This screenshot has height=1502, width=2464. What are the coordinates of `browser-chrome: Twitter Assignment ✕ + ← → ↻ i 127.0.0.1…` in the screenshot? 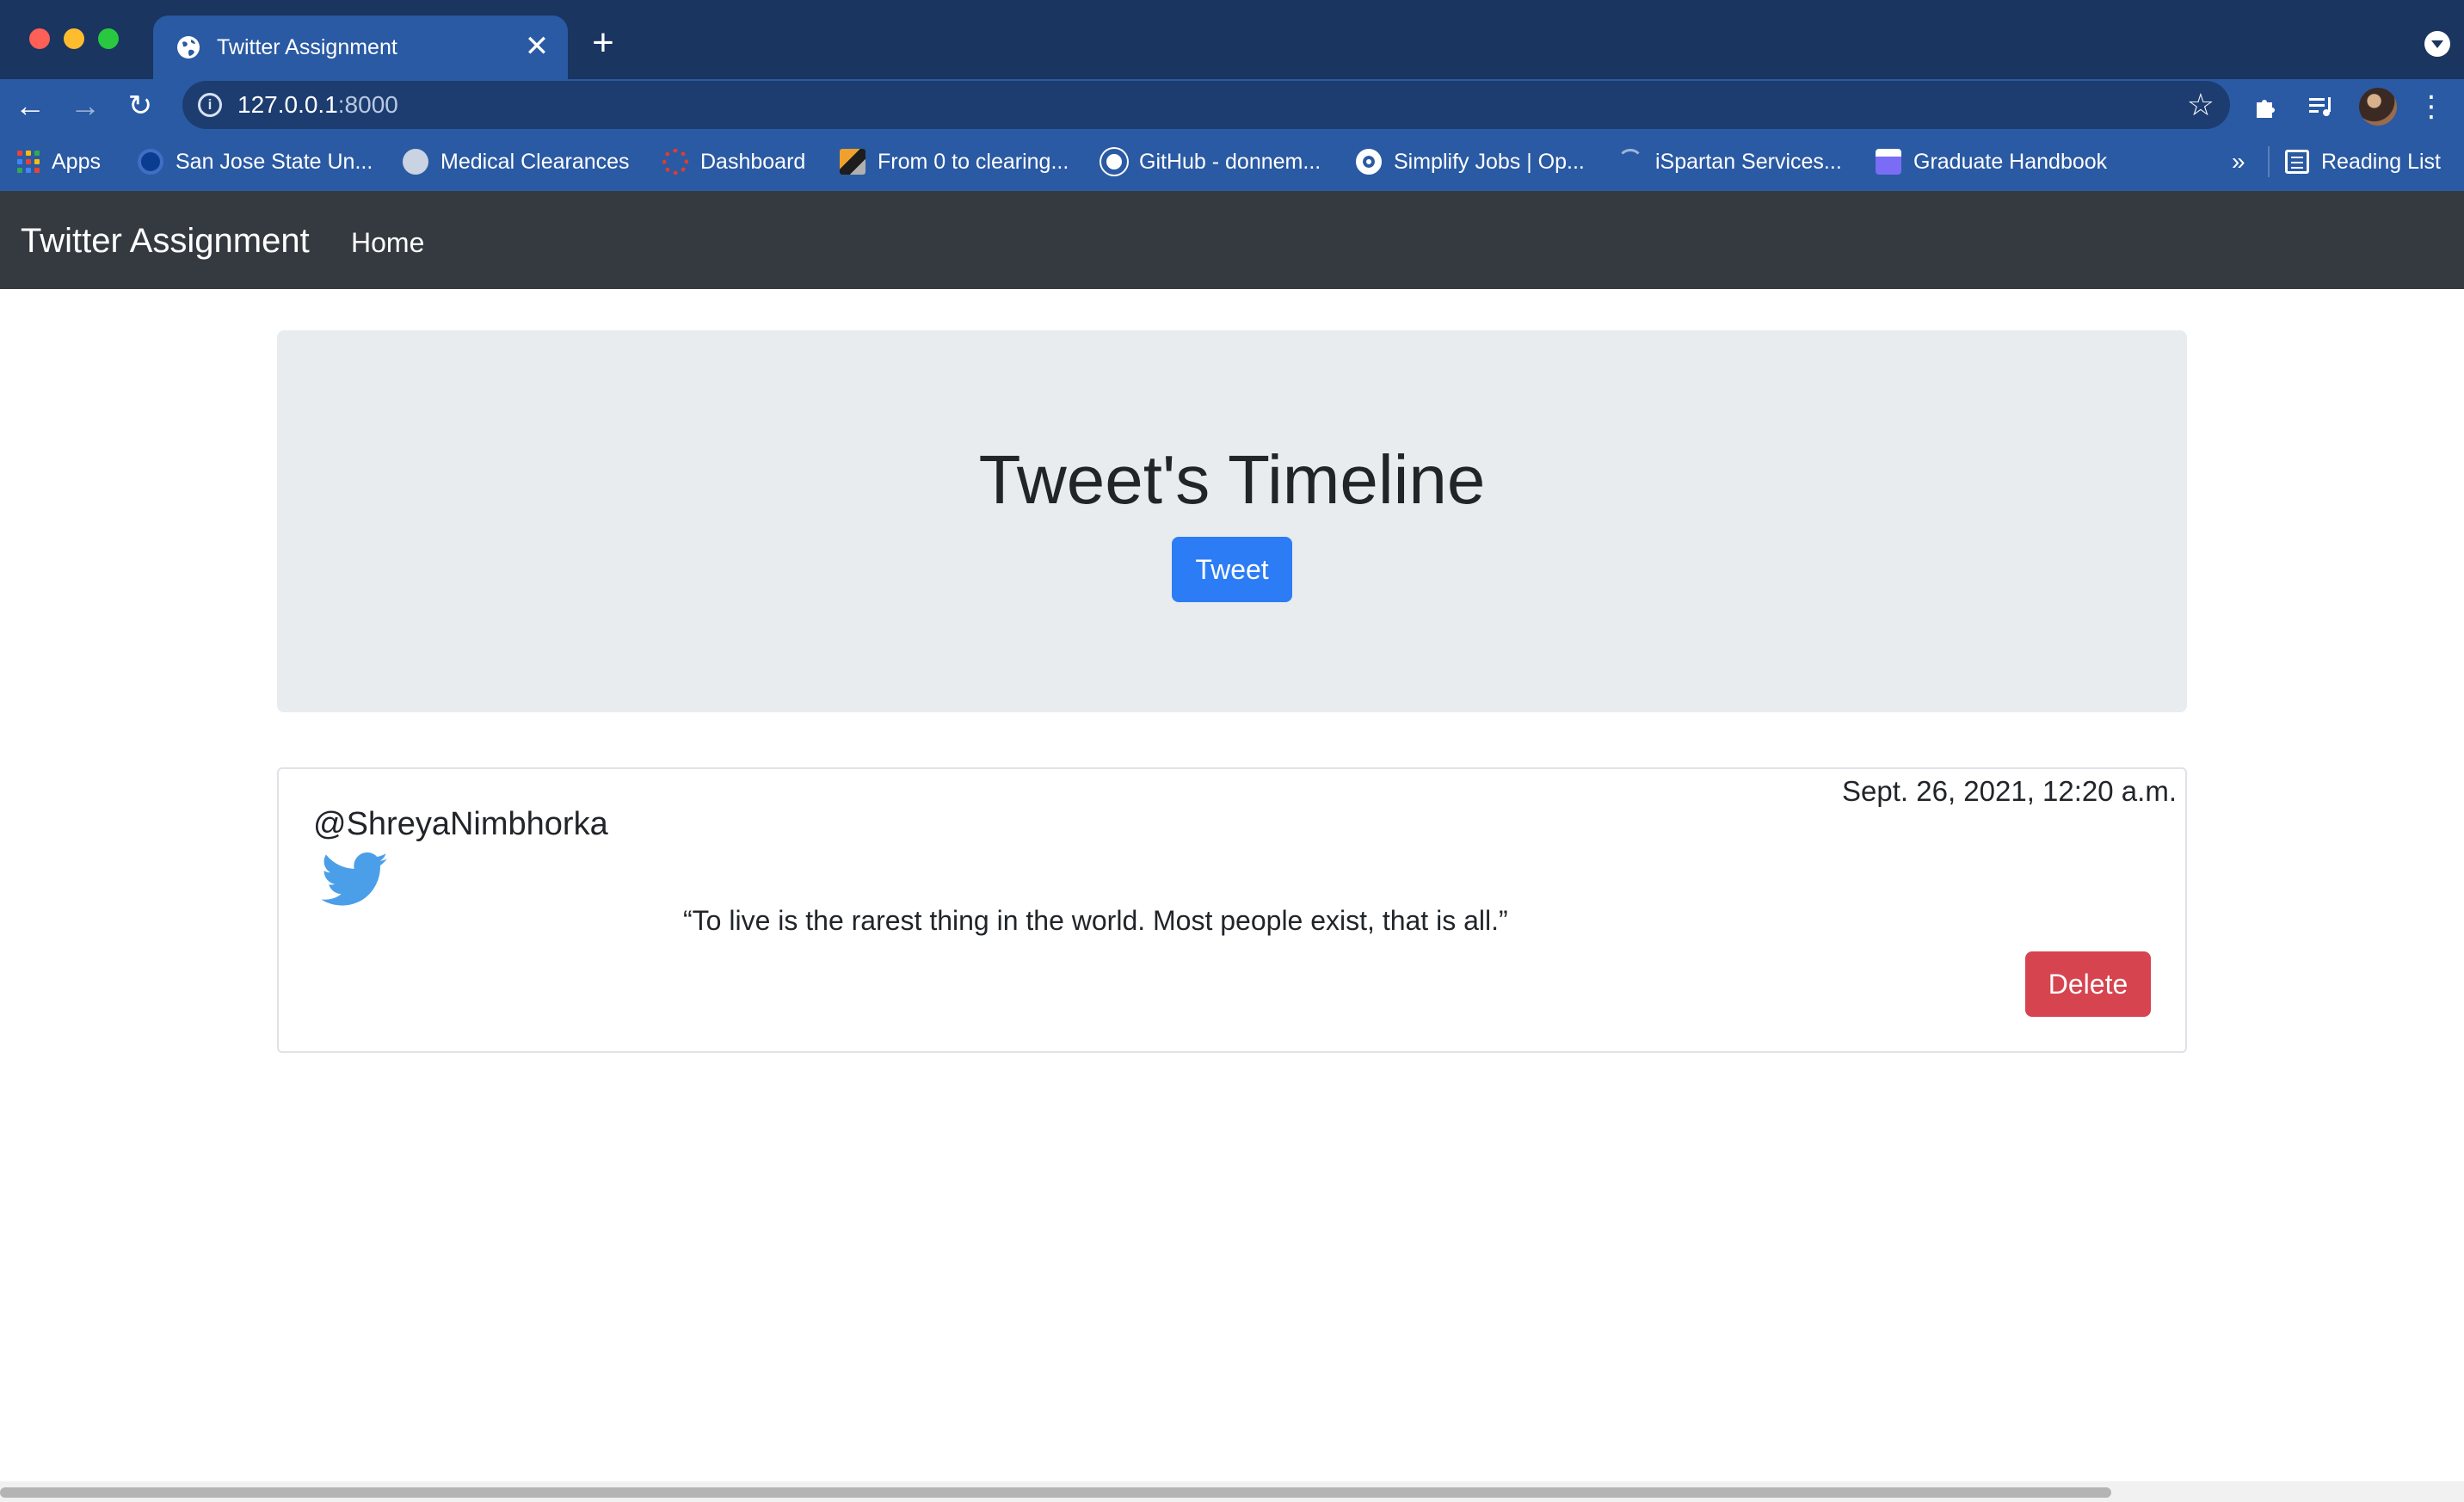 It's located at (1232, 95).